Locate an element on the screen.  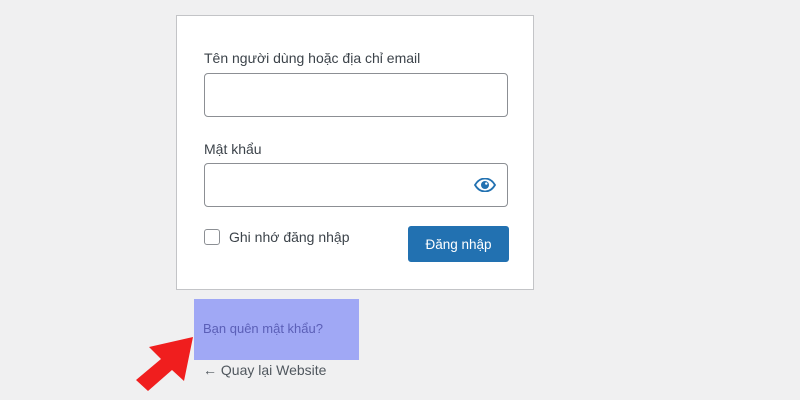
login-button: Đăng nhập is located at coordinates (458, 244).